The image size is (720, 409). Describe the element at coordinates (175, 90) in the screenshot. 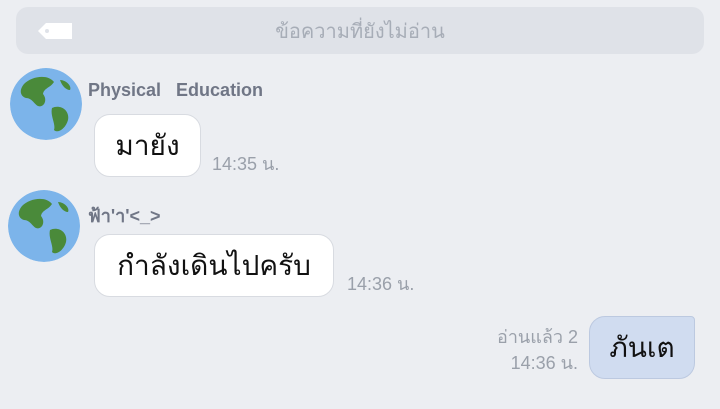

I see `sender-name: Physical Education` at that location.